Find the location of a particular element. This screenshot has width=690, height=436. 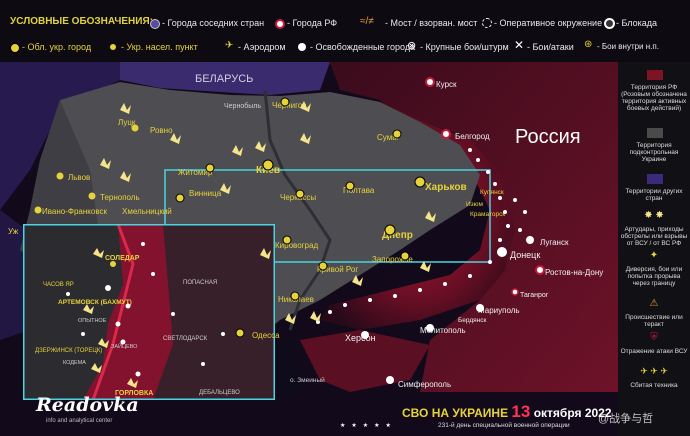

city-belgorod: Белгород is located at coordinates (472, 136).